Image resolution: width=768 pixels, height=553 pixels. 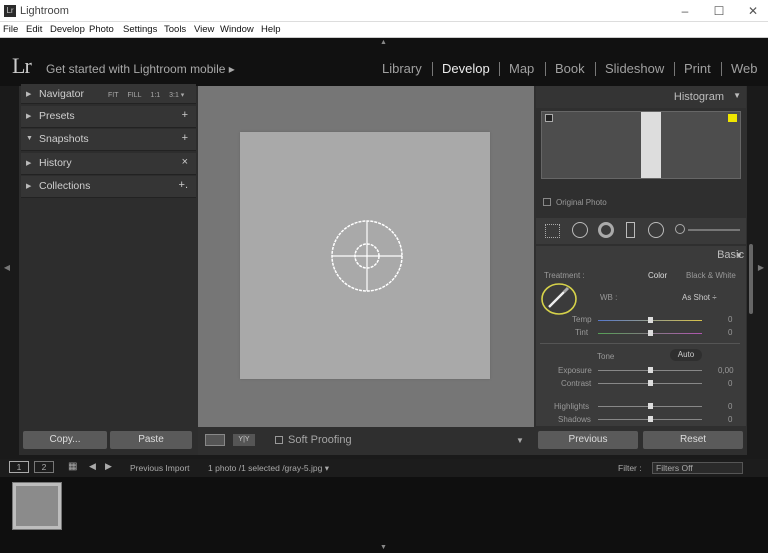 I want to click on contrast-slider-knob, so click(x=650, y=383).